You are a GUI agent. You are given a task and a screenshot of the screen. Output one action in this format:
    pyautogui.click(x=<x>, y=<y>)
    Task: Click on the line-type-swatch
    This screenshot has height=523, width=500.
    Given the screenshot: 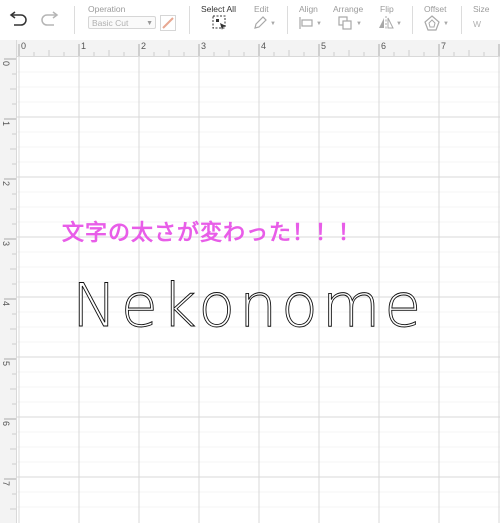 What is the action you would take?
    pyautogui.click(x=168, y=25)
    